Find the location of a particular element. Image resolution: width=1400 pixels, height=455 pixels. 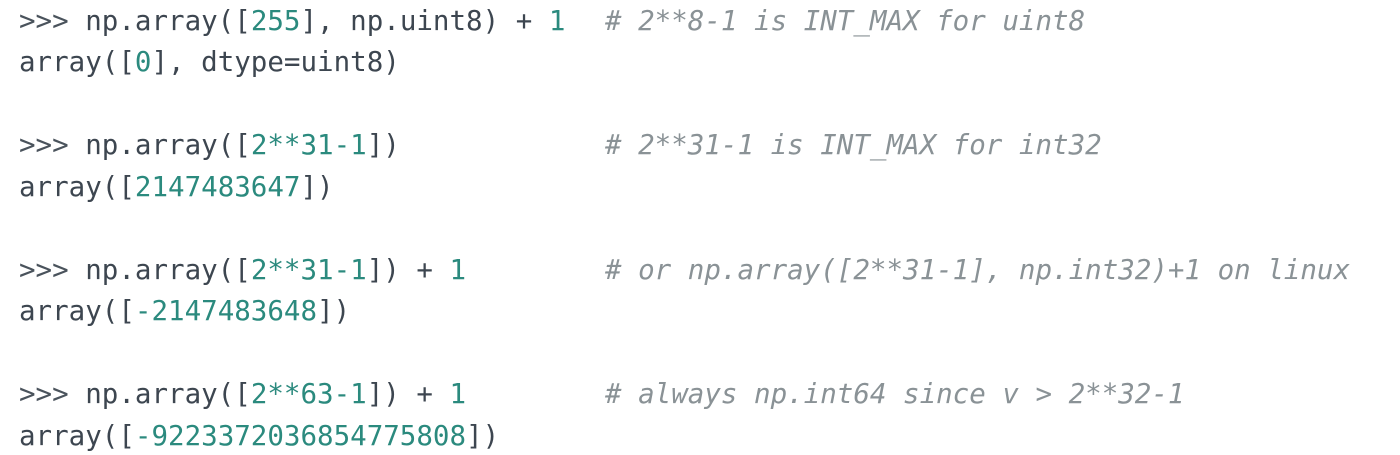

input-line: >>> np.array([2**63-1]) + 1 is located at coordinates (242, 394).